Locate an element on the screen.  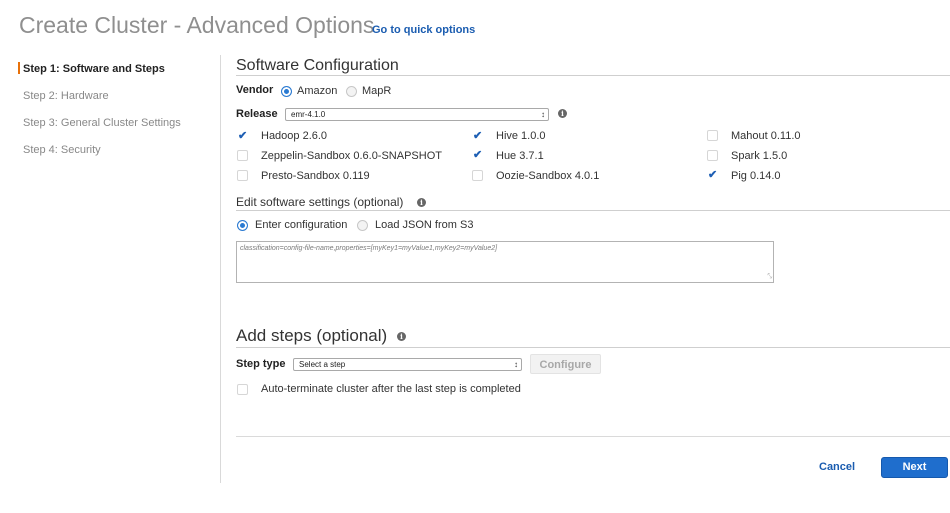
app-spark-checkbox is located at coordinates (712, 155).